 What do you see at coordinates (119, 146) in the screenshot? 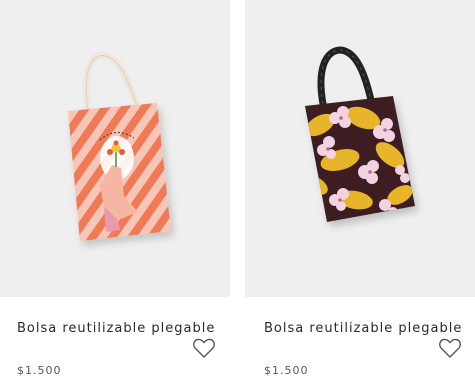
I see `tote-bag-orange-image` at bounding box center [119, 146].